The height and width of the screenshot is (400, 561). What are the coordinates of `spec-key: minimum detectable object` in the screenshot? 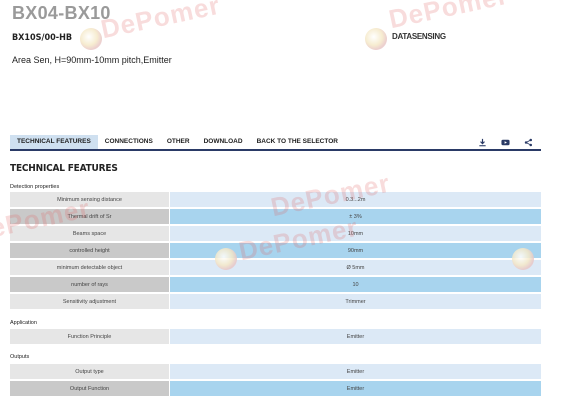 It's located at (89, 267).